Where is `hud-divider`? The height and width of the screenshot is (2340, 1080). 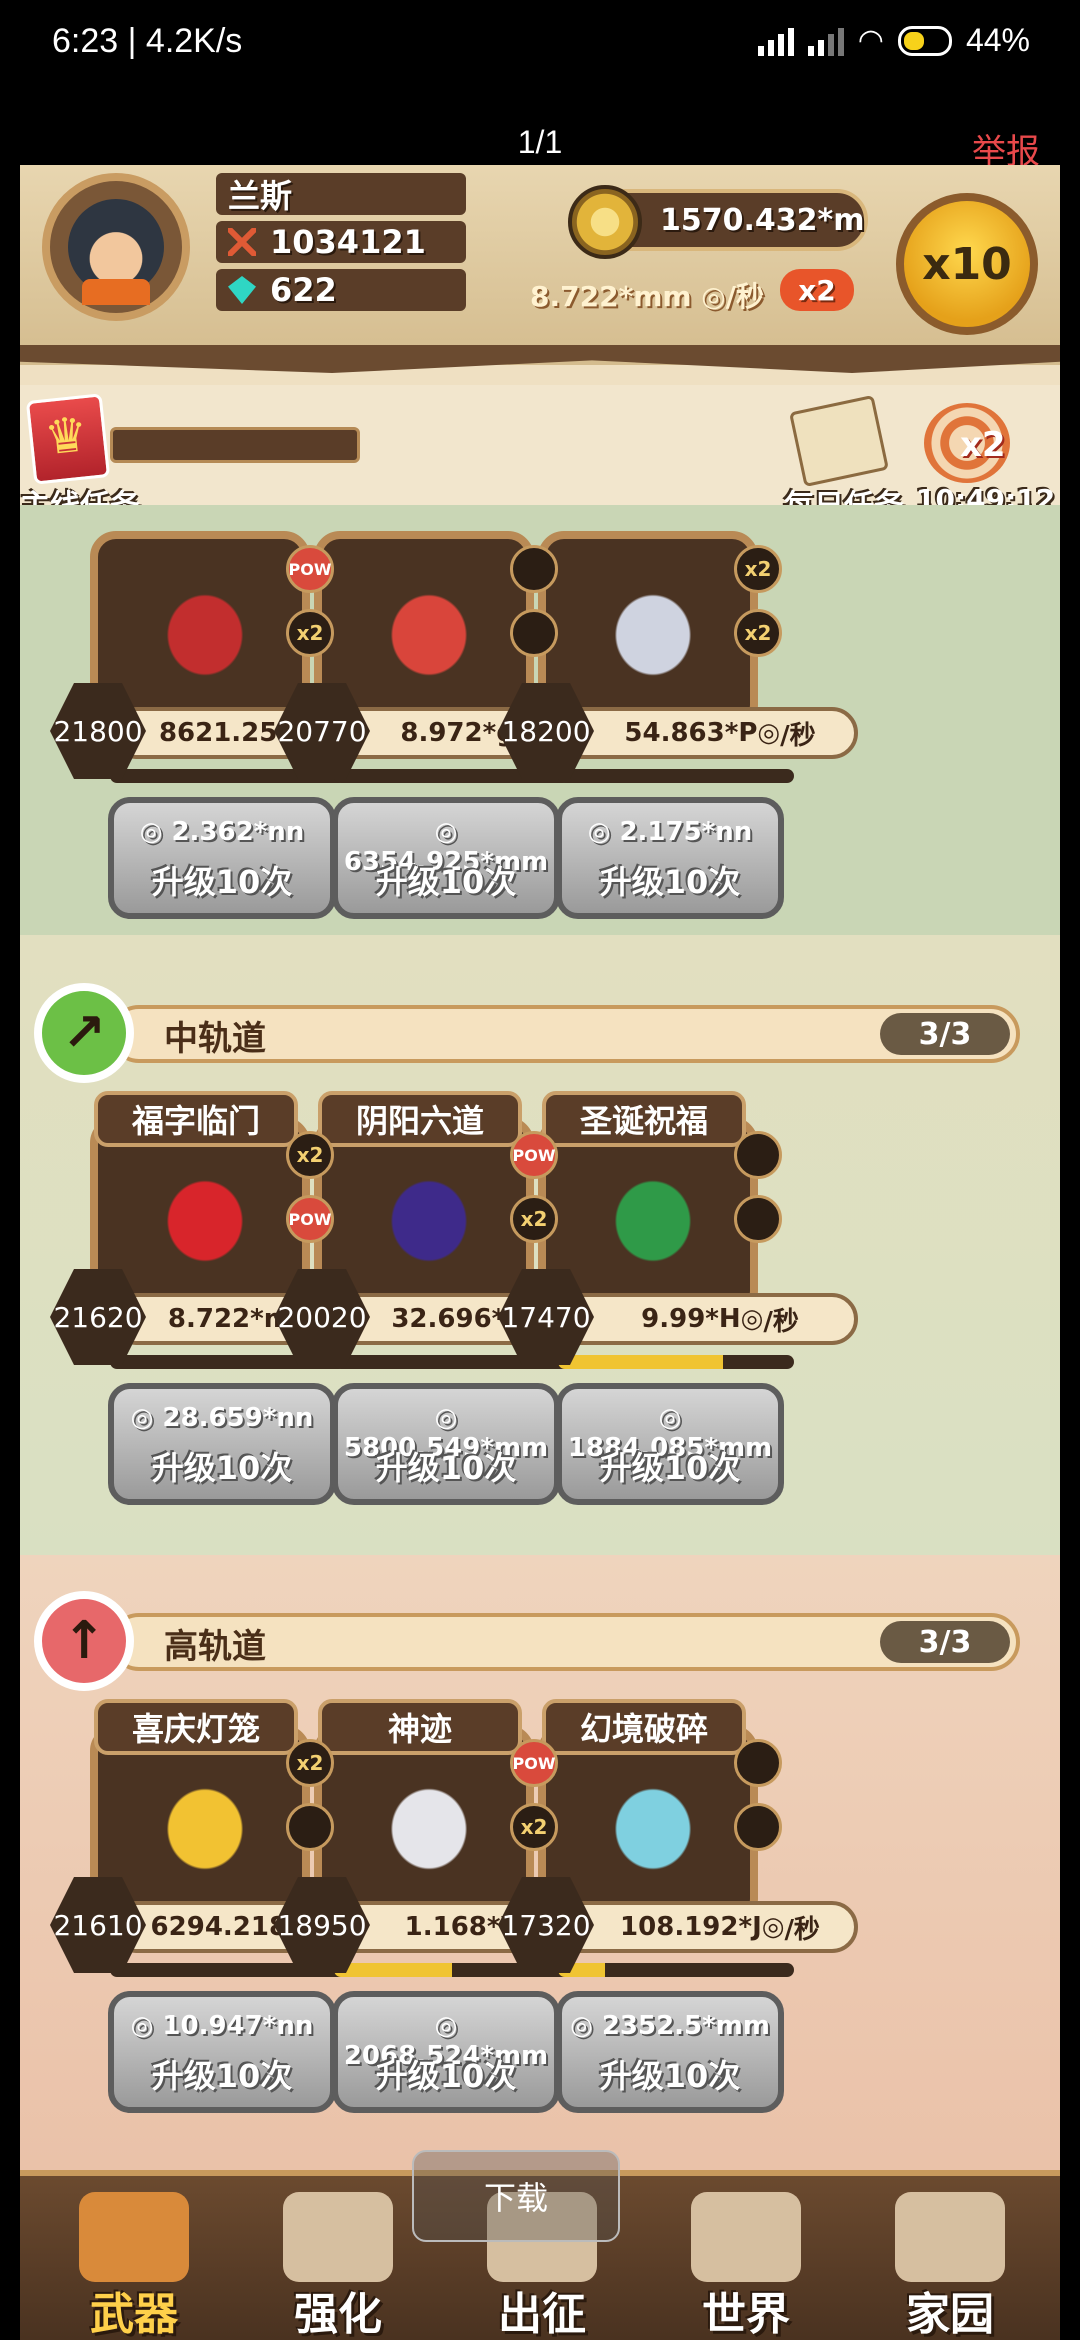
hud-divider is located at coordinates (540, 359).